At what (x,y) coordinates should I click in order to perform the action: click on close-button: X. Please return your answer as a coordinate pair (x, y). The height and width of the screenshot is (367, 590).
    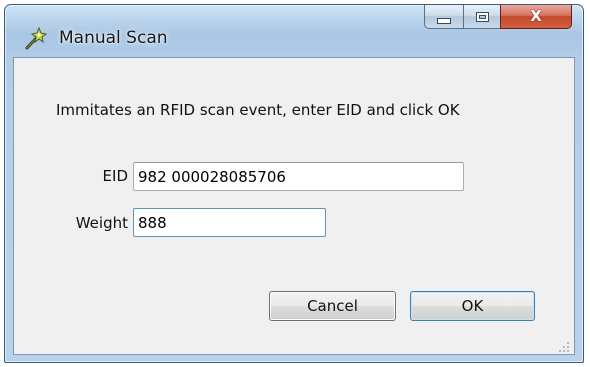
    Looking at the image, I should click on (536, 17).